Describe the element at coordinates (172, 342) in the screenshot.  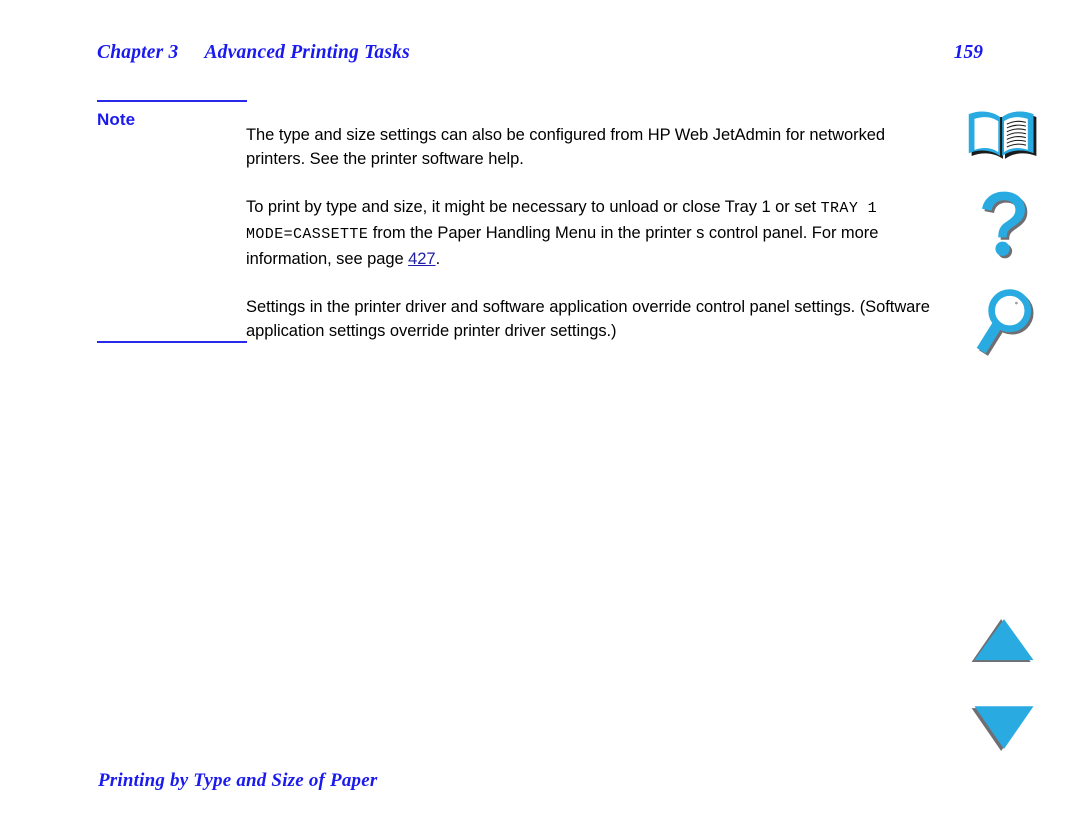
I see `note-bottom-rule` at that location.